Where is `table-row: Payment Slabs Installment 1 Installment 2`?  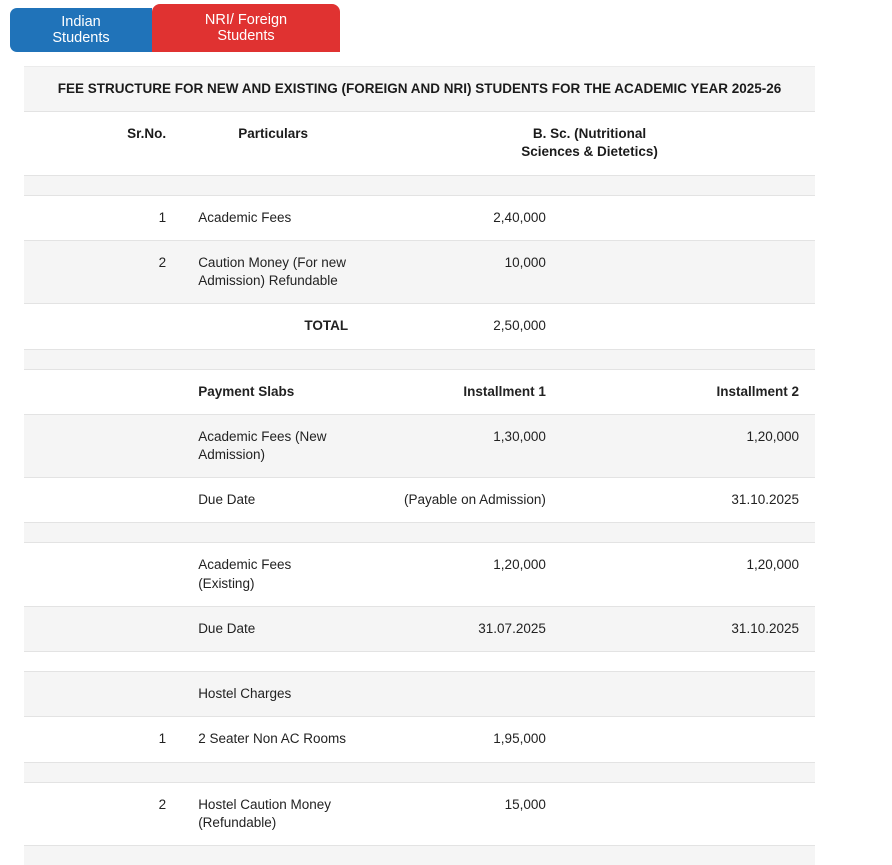
table-row: Payment Slabs Installment 1 Installment 2 is located at coordinates (419, 391).